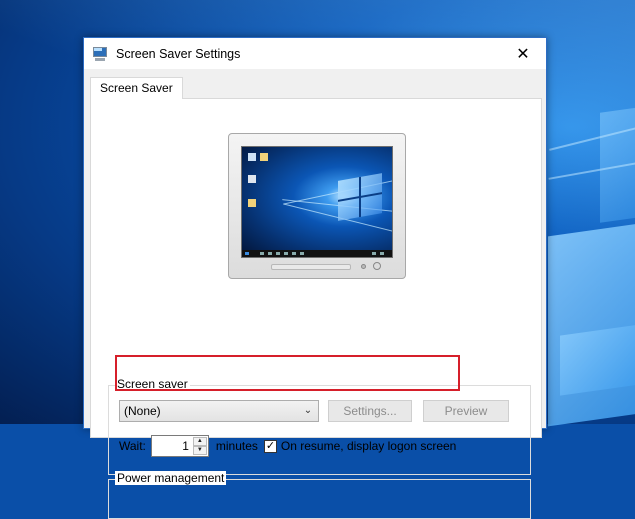 This screenshot has height=519, width=635. I want to click on close-icon: ✕, so click(523, 54).